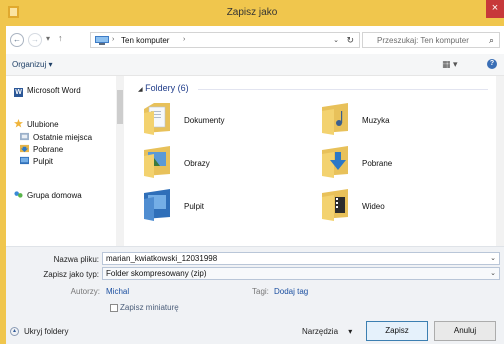 This screenshot has width=504, height=344. I want to click on folders-group-header: ◢ Foldery (6), so click(163, 88).